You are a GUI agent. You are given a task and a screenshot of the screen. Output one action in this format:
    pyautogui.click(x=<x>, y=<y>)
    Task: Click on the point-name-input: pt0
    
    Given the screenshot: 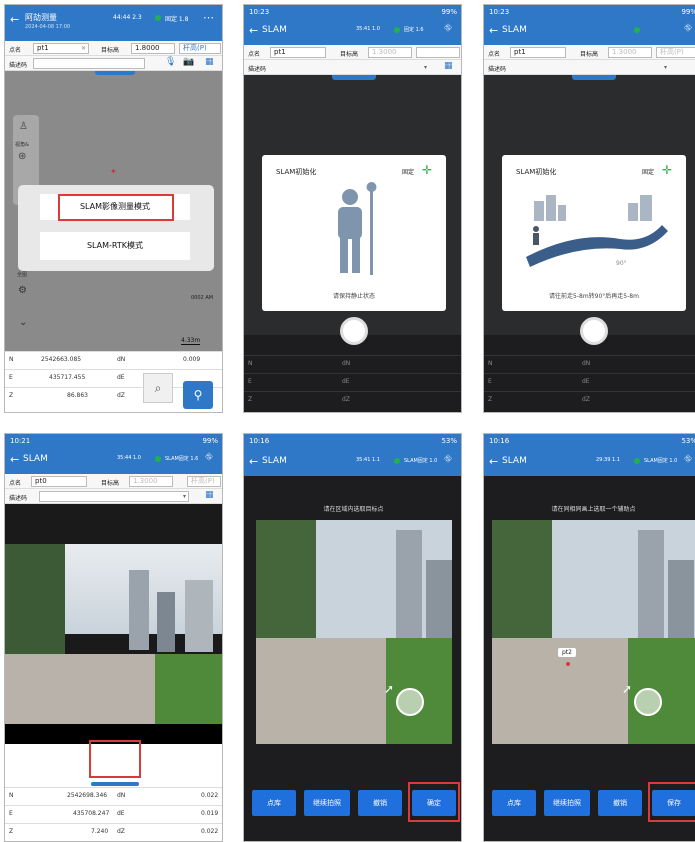 What is the action you would take?
    pyautogui.click(x=59, y=481)
    